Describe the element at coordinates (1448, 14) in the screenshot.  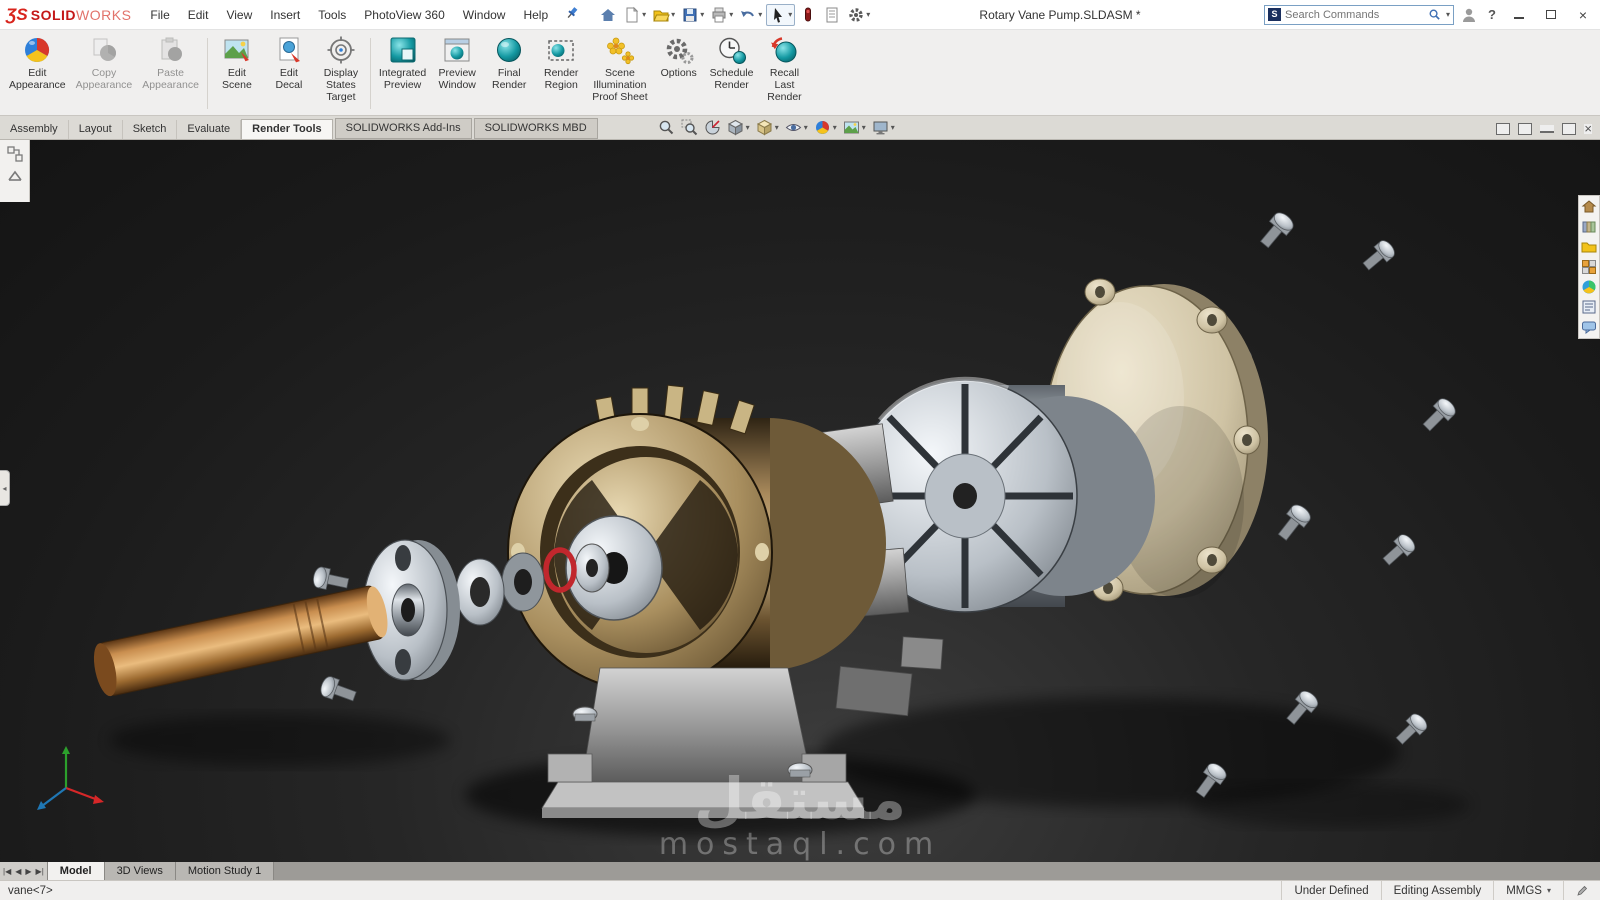
I see `search-caret-icon: ▾` at that location.